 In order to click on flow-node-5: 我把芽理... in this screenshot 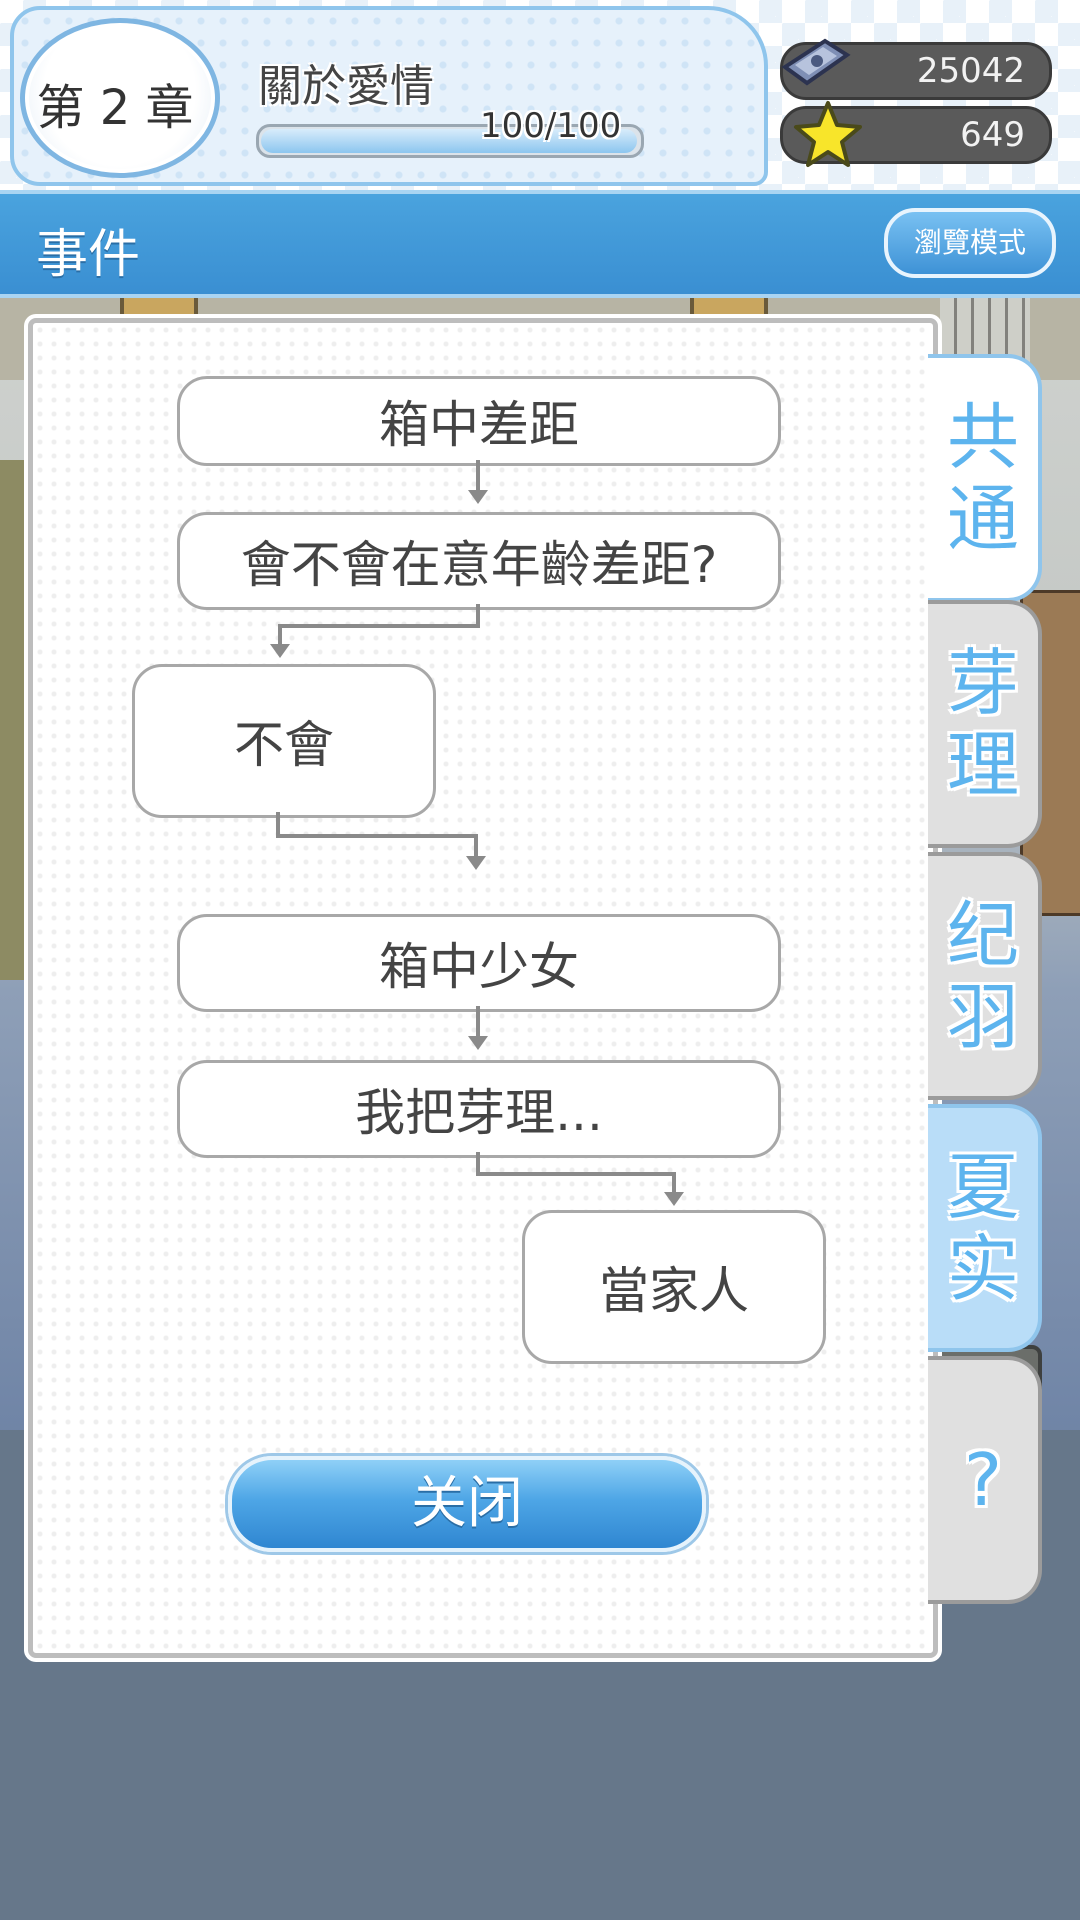, I will do `click(479, 1109)`.